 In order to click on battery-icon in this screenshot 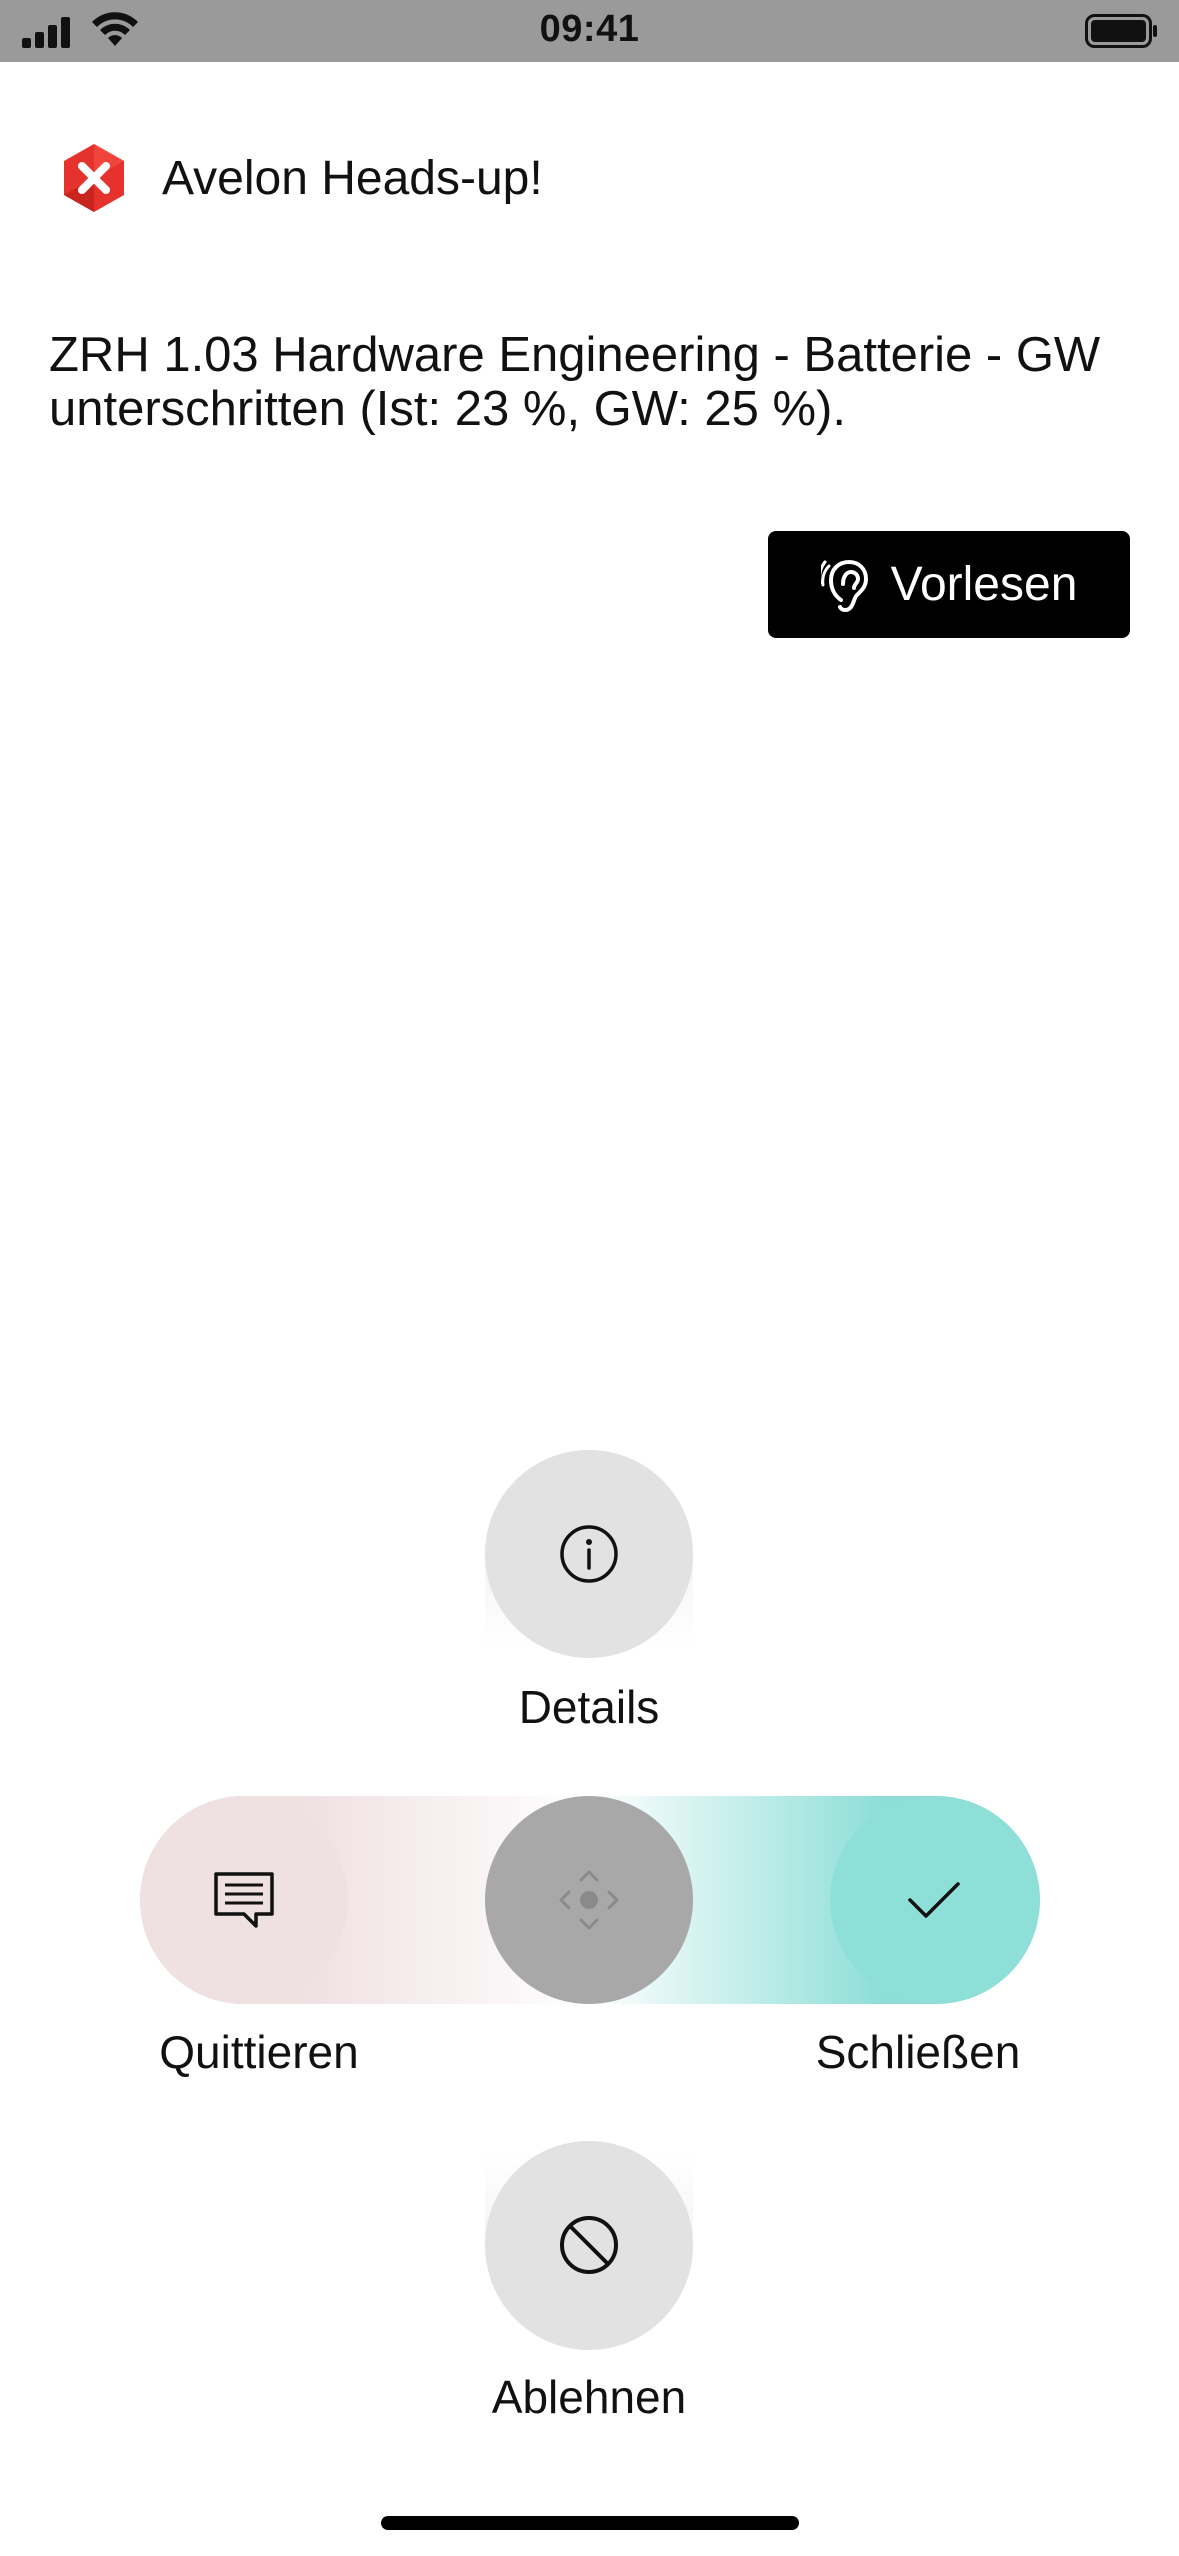, I will do `click(1121, 31)`.